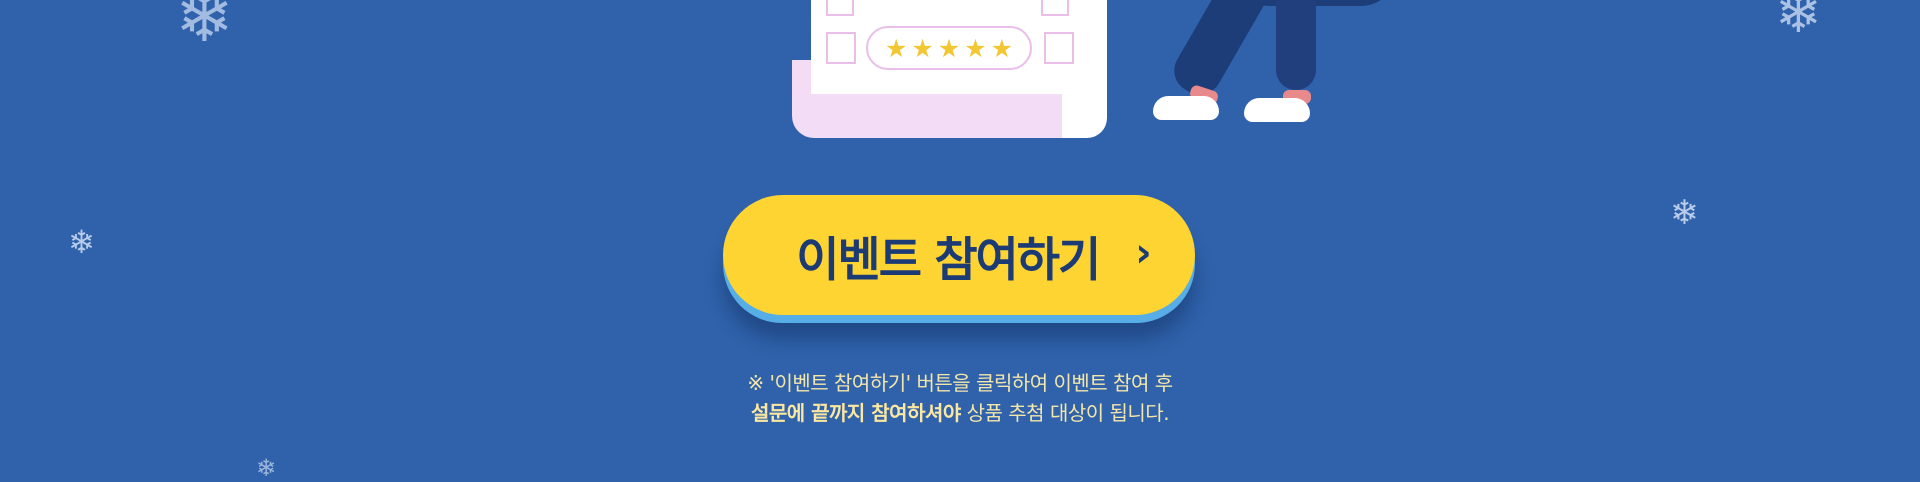 The height and width of the screenshot is (482, 1920). I want to click on notice-line-2-rest: 상품 추첨 대상이 됩니다., so click(1065, 413).